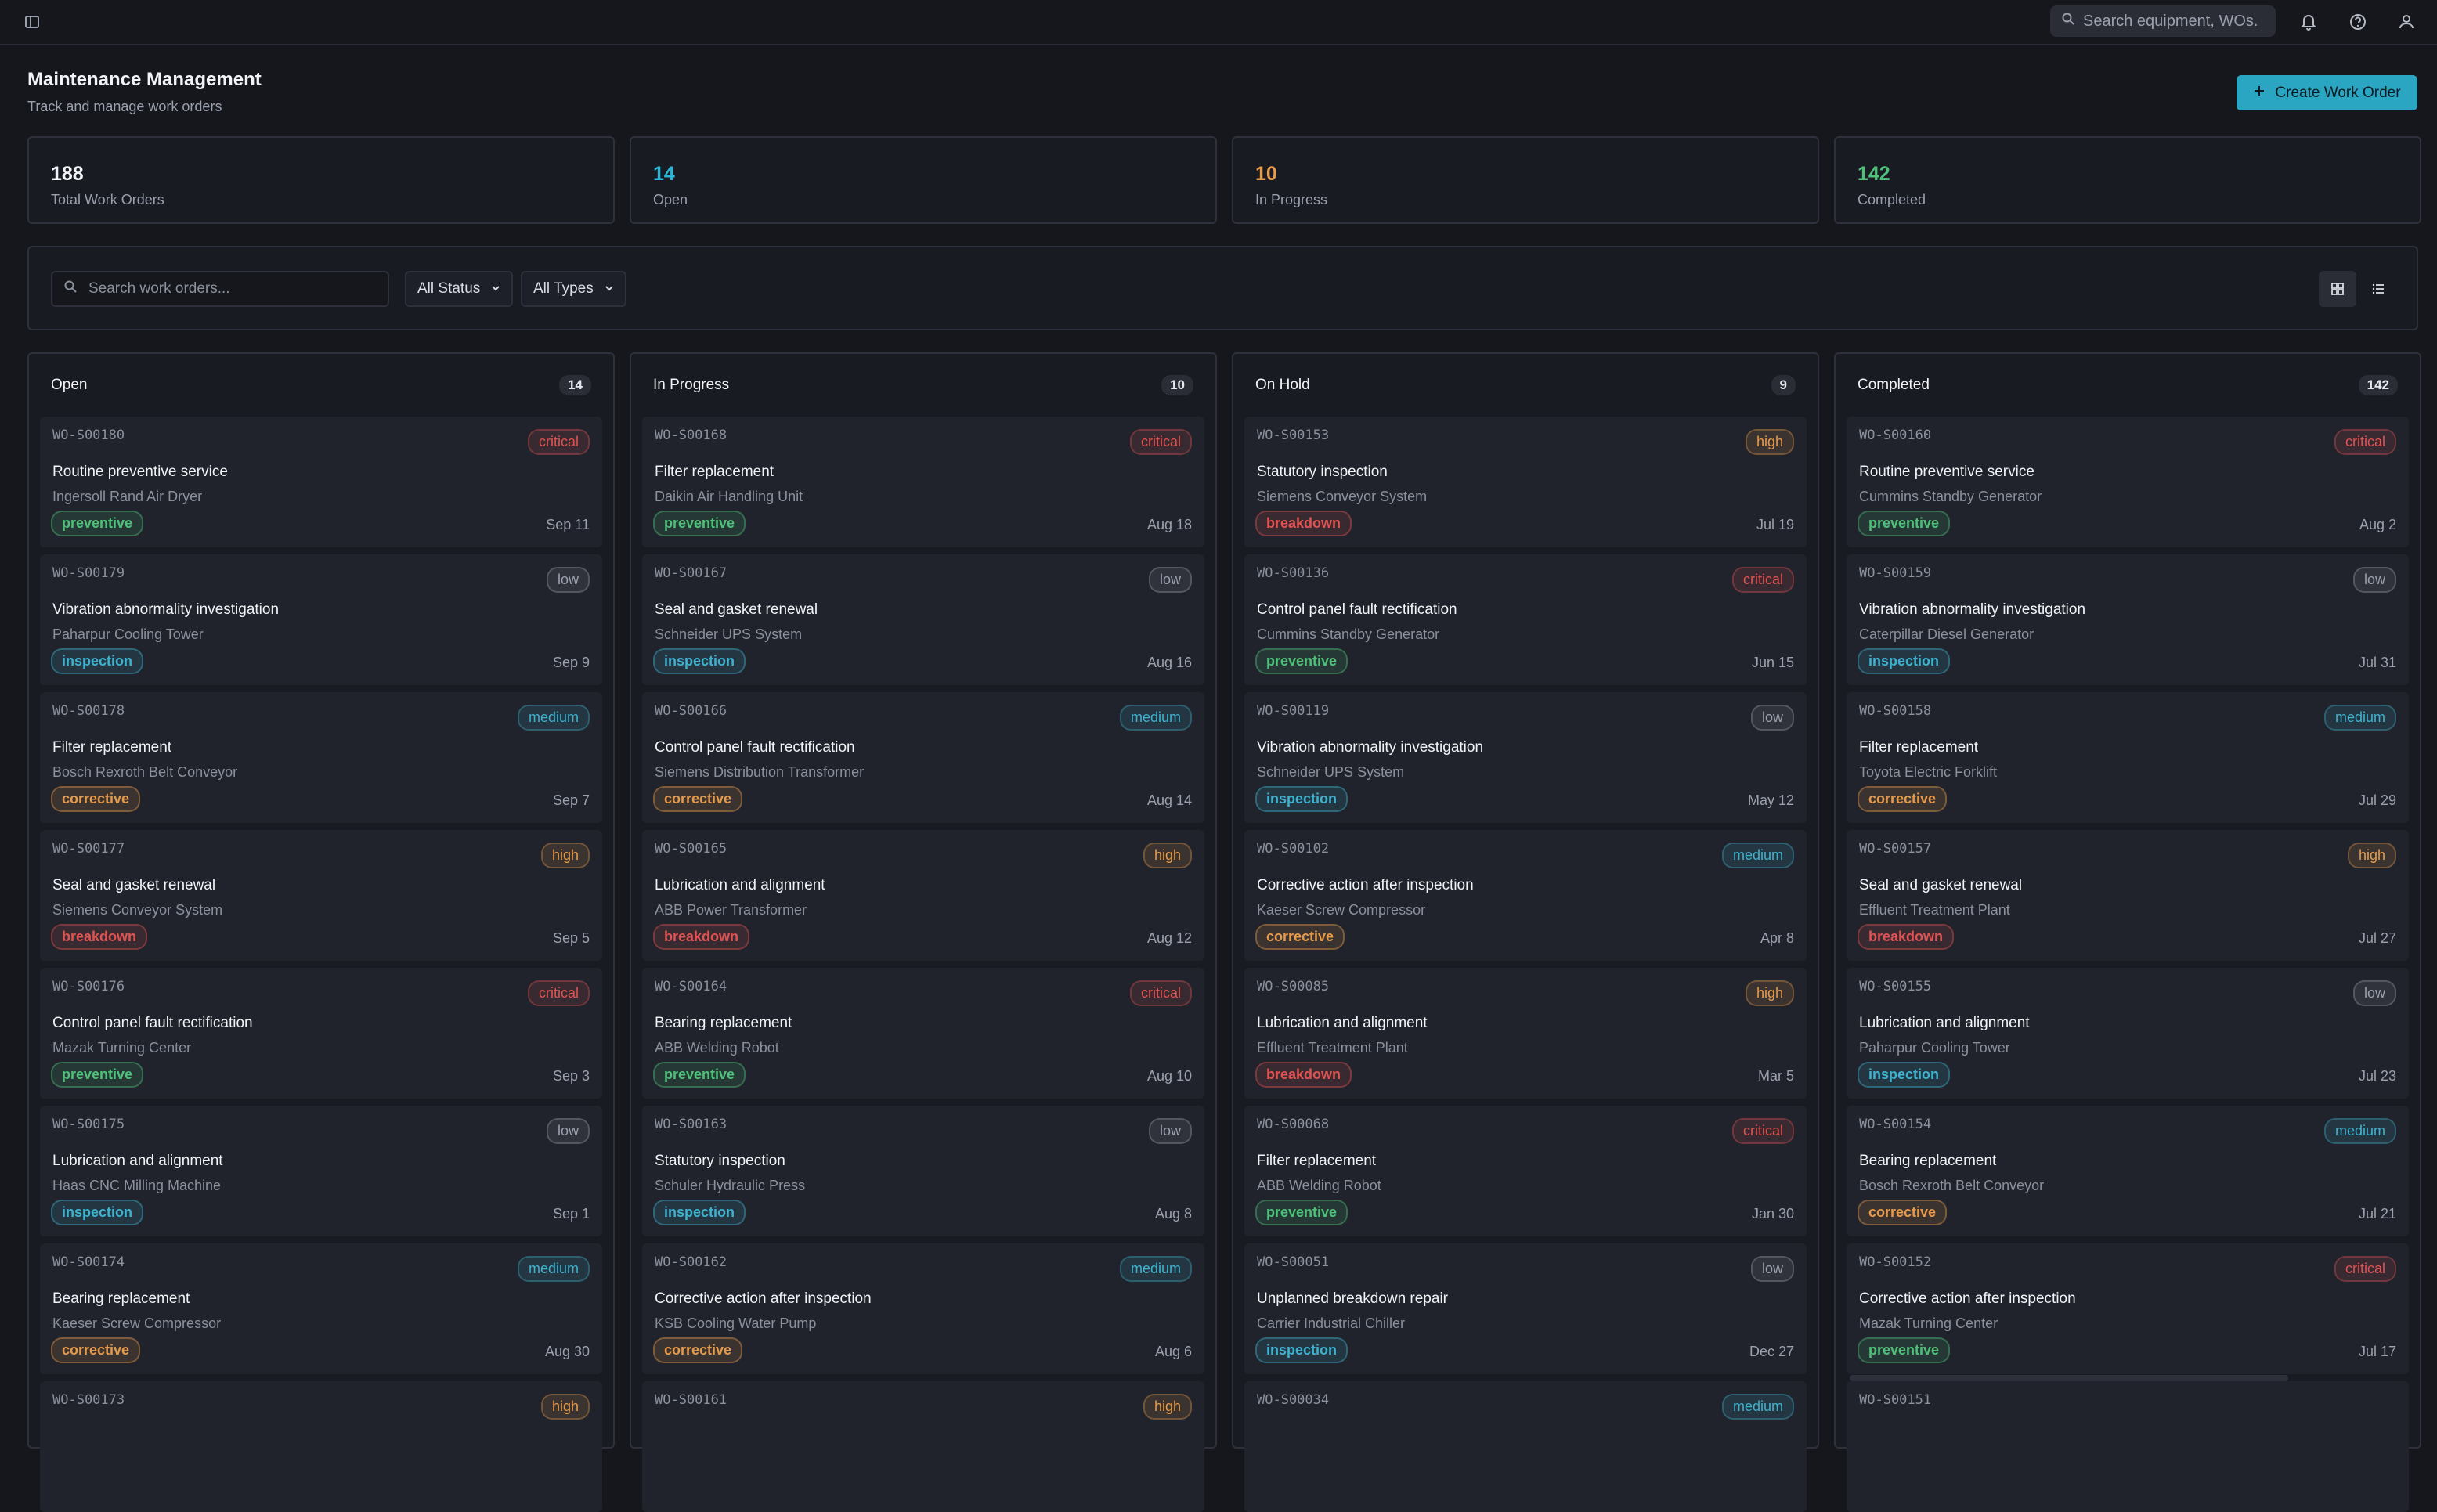  What do you see at coordinates (88, 573) in the screenshot?
I see `work-order-id: WO-S00179` at bounding box center [88, 573].